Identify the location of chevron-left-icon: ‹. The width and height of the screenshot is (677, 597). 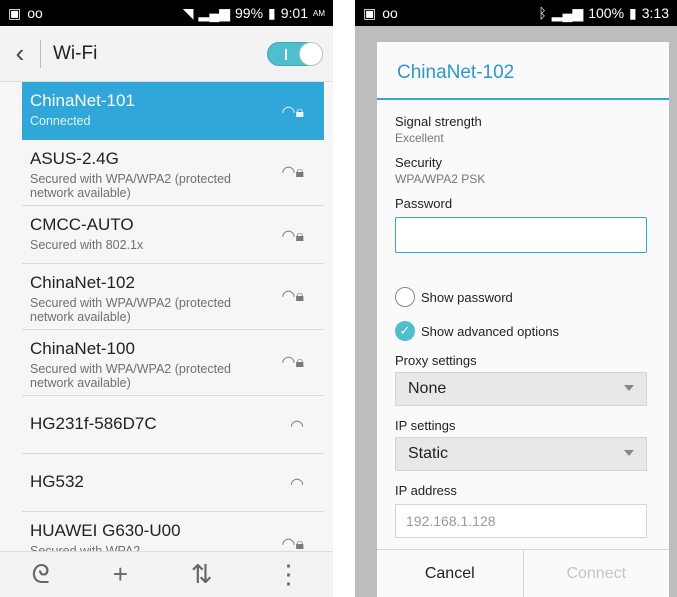
(20, 53).